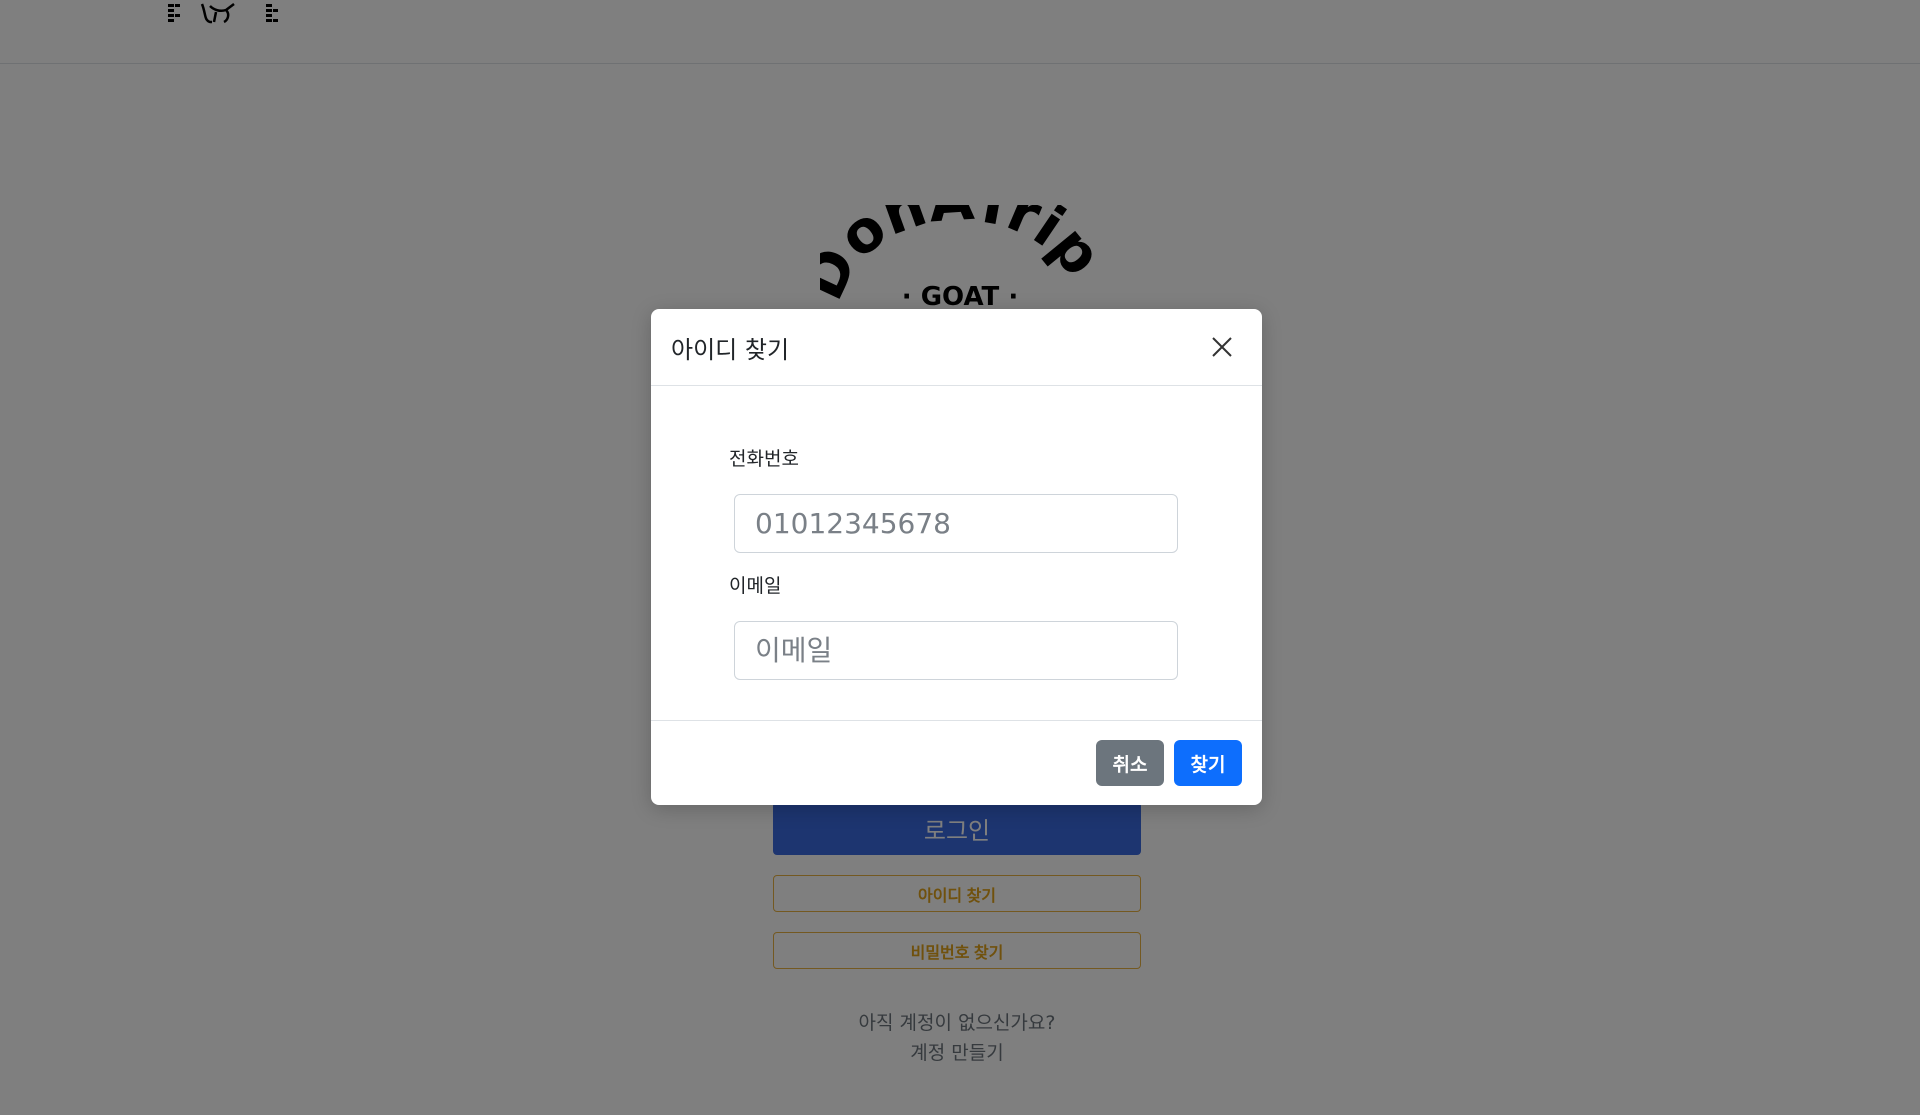 Image resolution: width=1920 pixels, height=1115 pixels. I want to click on close-button, so click(1222, 347).